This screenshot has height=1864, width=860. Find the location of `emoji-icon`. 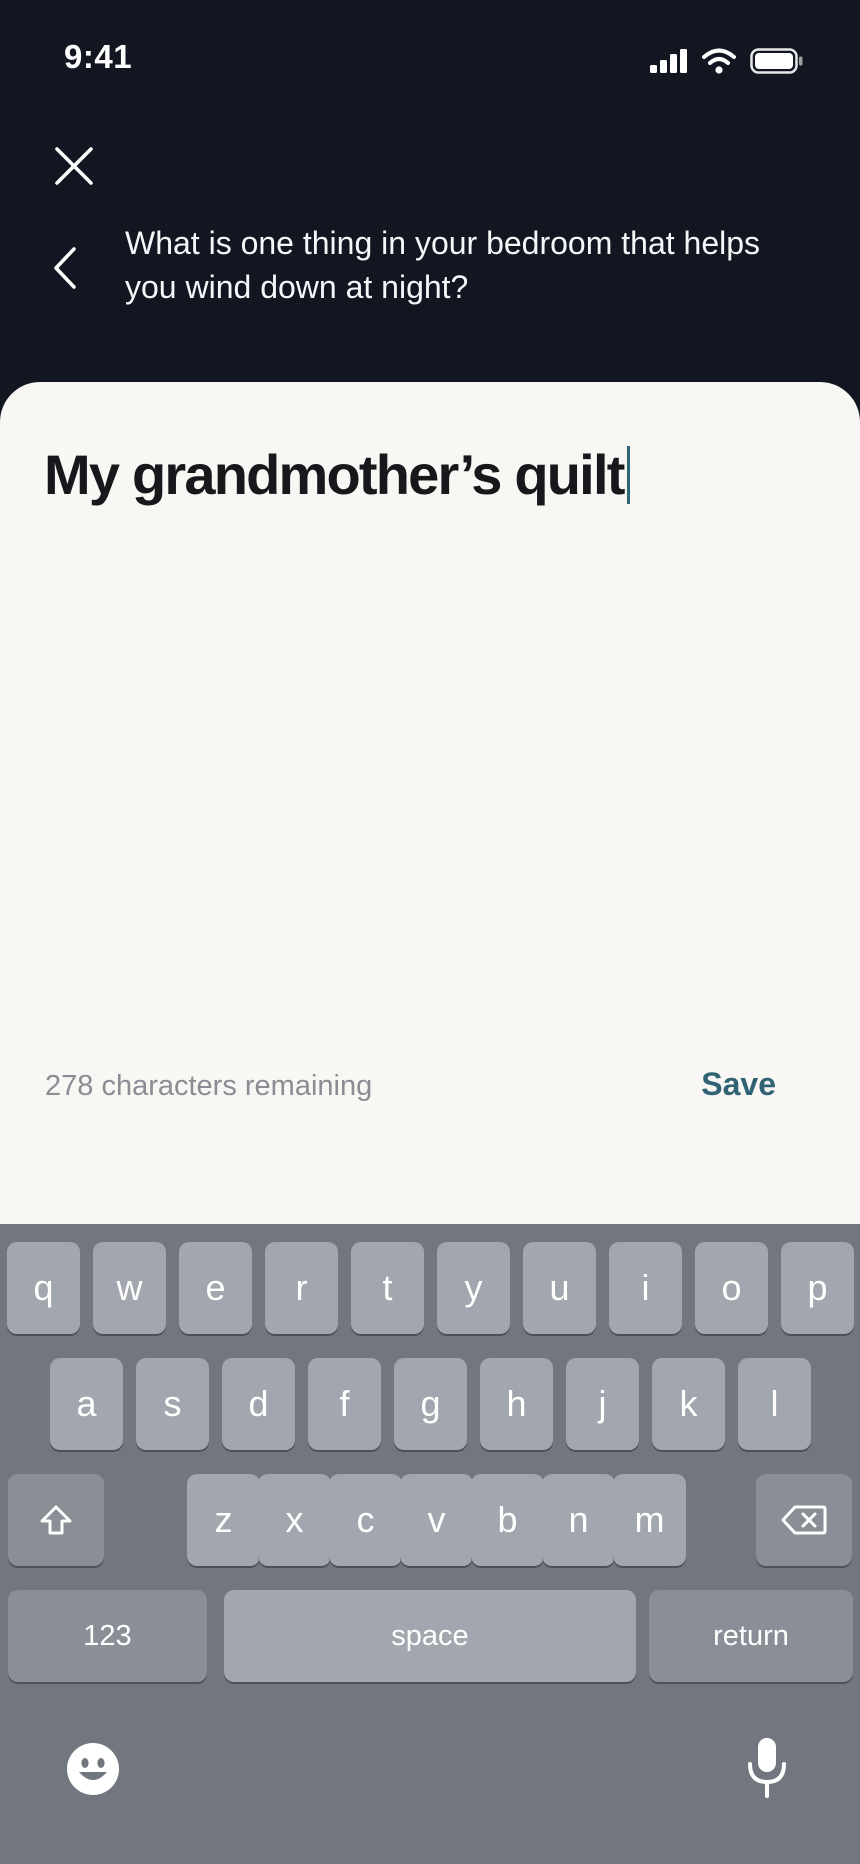

emoji-icon is located at coordinates (93, 1769).